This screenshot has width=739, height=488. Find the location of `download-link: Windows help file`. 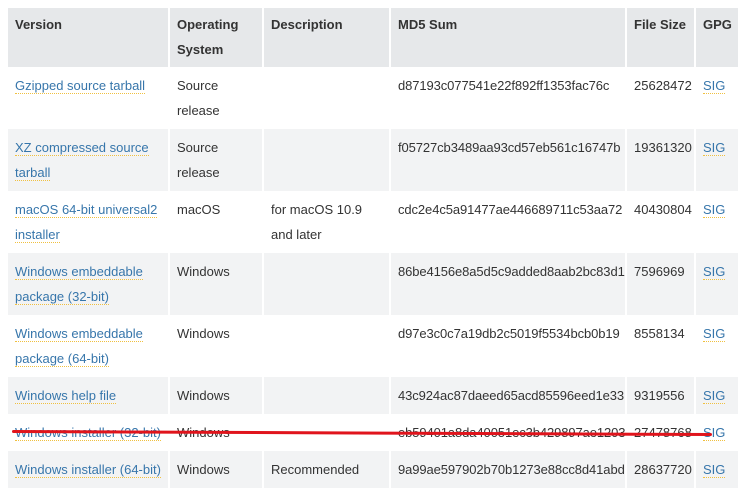

download-link: Windows help file is located at coordinates (66, 396).